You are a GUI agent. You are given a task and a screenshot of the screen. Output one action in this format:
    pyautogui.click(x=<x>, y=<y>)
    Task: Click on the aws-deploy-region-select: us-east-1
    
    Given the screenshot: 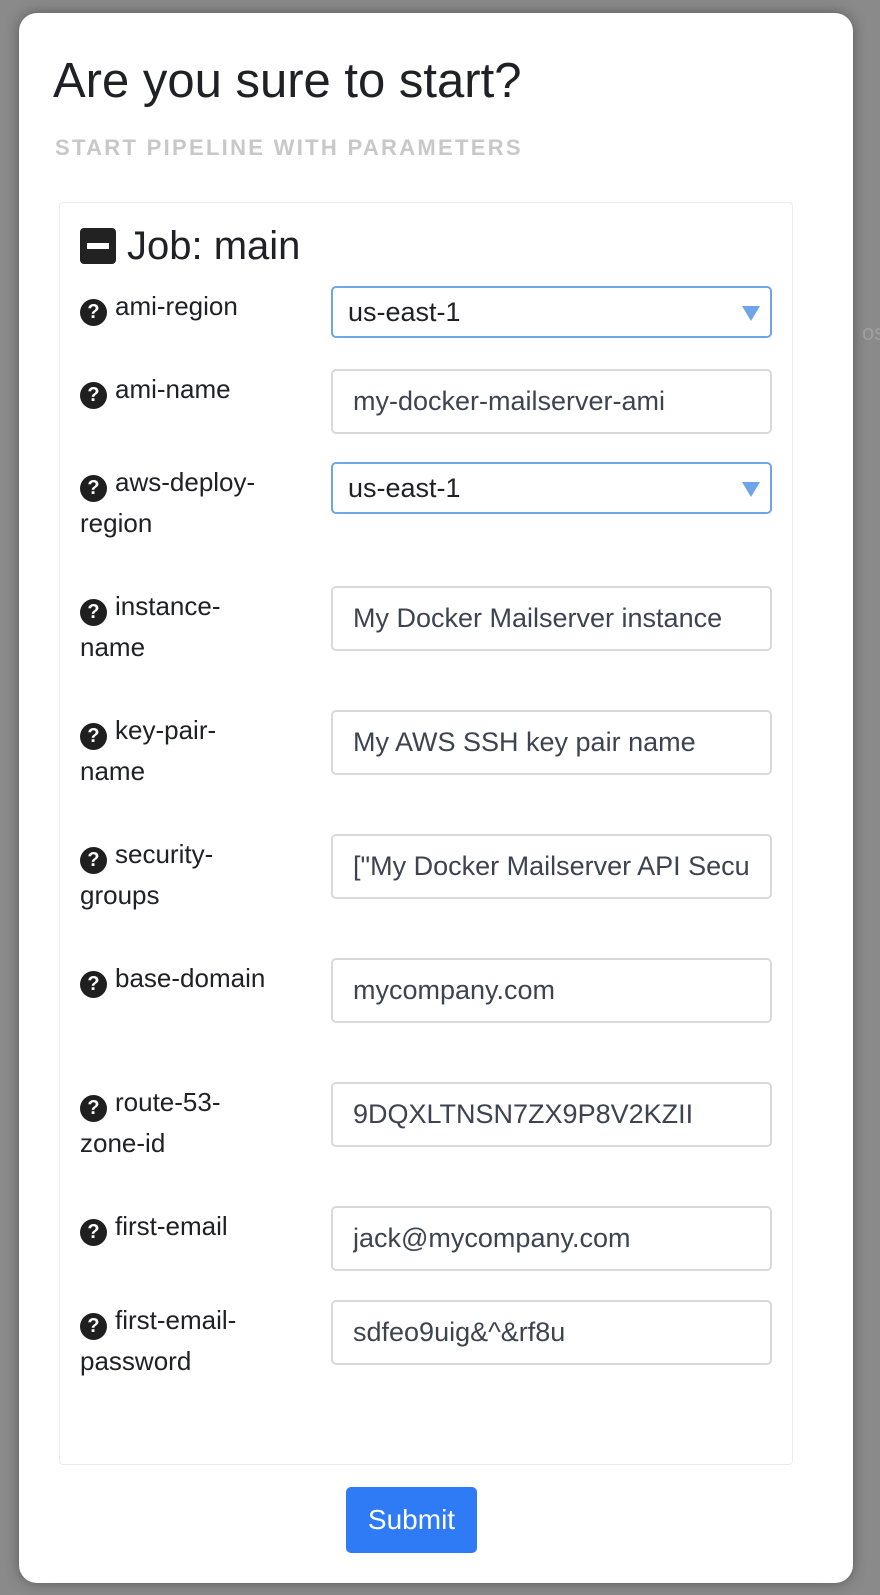 What is the action you would take?
    pyautogui.click(x=551, y=488)
    